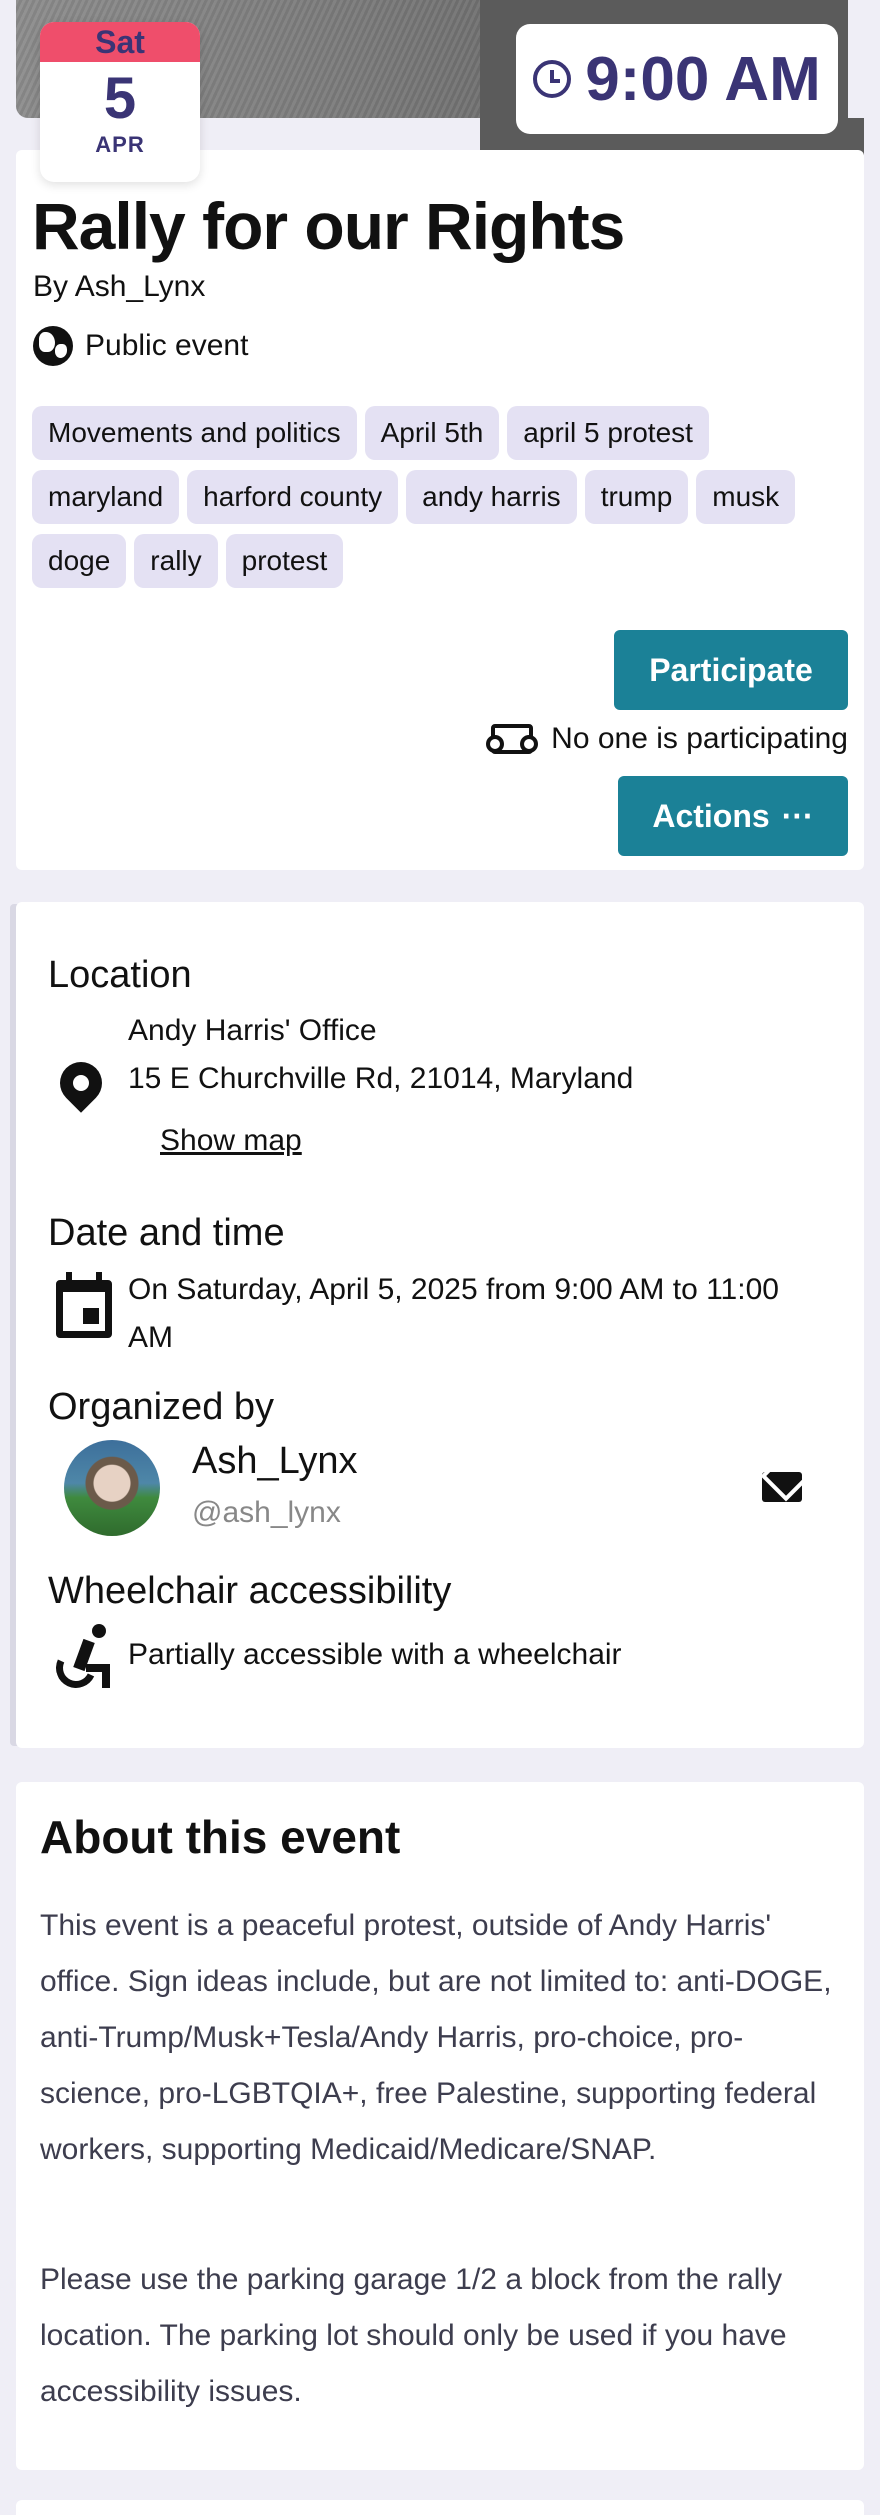 The image size is (880, 2515). Describe the element at coordinates (53, 346) in the screenshot. I see `globe-icon` at that location.